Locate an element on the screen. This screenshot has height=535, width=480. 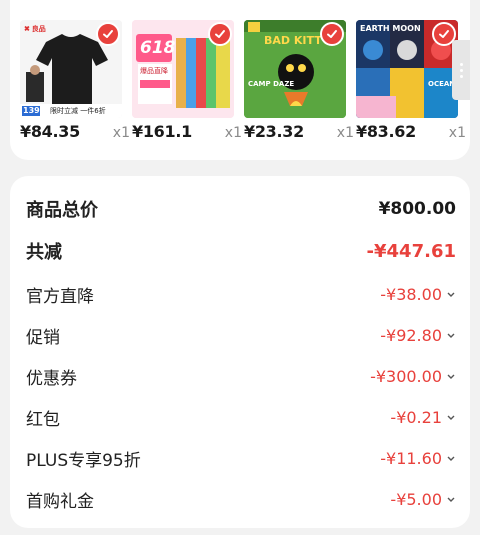
discount-row-plus: PLUS专享95折 -¥11.60 is located at coordinates (241, 458).